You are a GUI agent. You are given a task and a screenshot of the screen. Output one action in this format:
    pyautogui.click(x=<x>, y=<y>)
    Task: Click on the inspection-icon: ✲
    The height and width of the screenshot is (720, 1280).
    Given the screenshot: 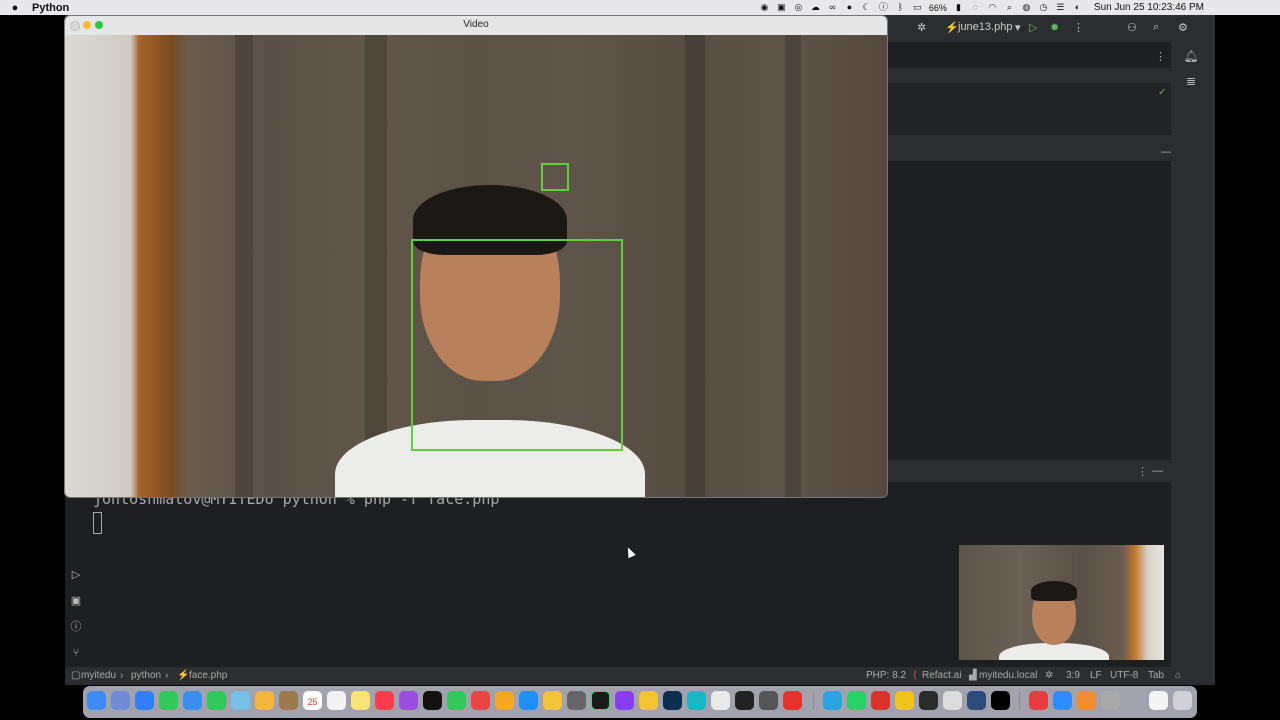 What is the action you would take?
    pyautogui.click(x=1049, y=675)
    